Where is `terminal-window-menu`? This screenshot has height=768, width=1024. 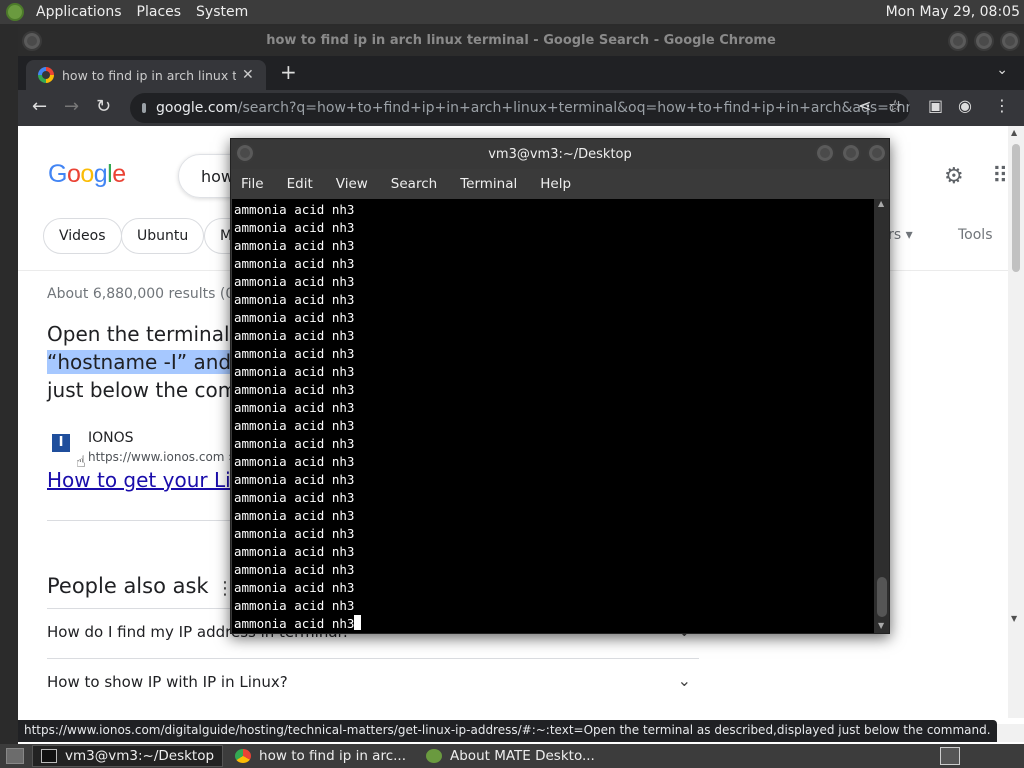
terminal-window-menu is located at coordinates (245, 153).